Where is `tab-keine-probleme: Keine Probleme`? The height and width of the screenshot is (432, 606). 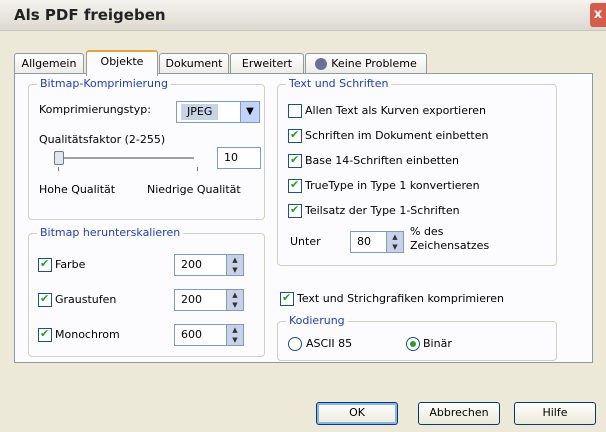
tab-keine-probleme: Keine Probleme is located at coordinates (366, 63).